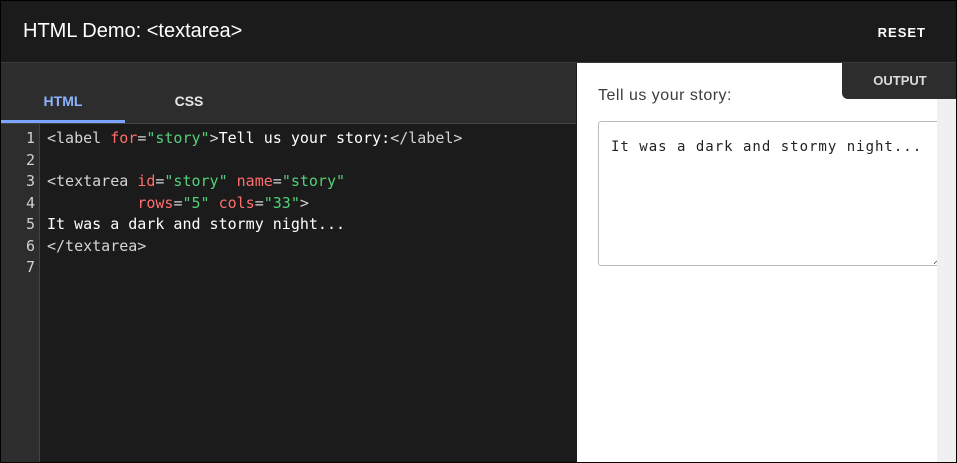  I want to click on code-token: "33", so click(281, 202).